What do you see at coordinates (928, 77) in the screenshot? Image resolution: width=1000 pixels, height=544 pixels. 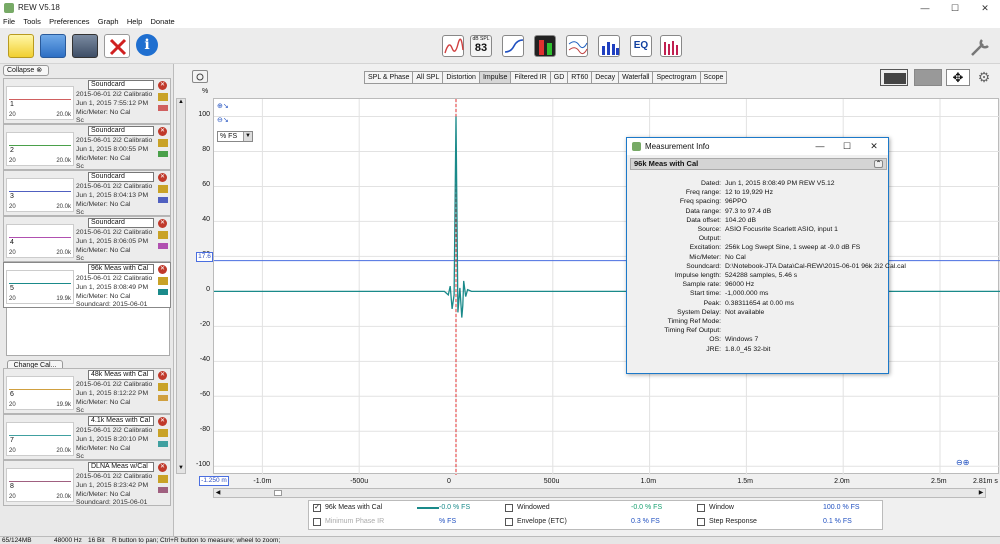 I see `limits-icon` at bounding box center [928, 77].